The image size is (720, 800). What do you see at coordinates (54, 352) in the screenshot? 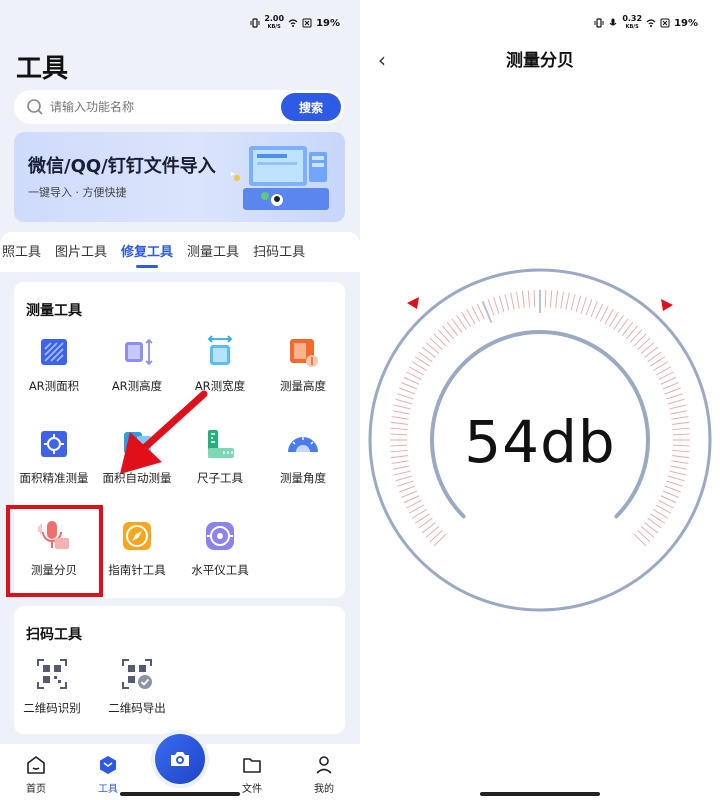
I see `ar-area-icon` at bounding box center [54, 352].